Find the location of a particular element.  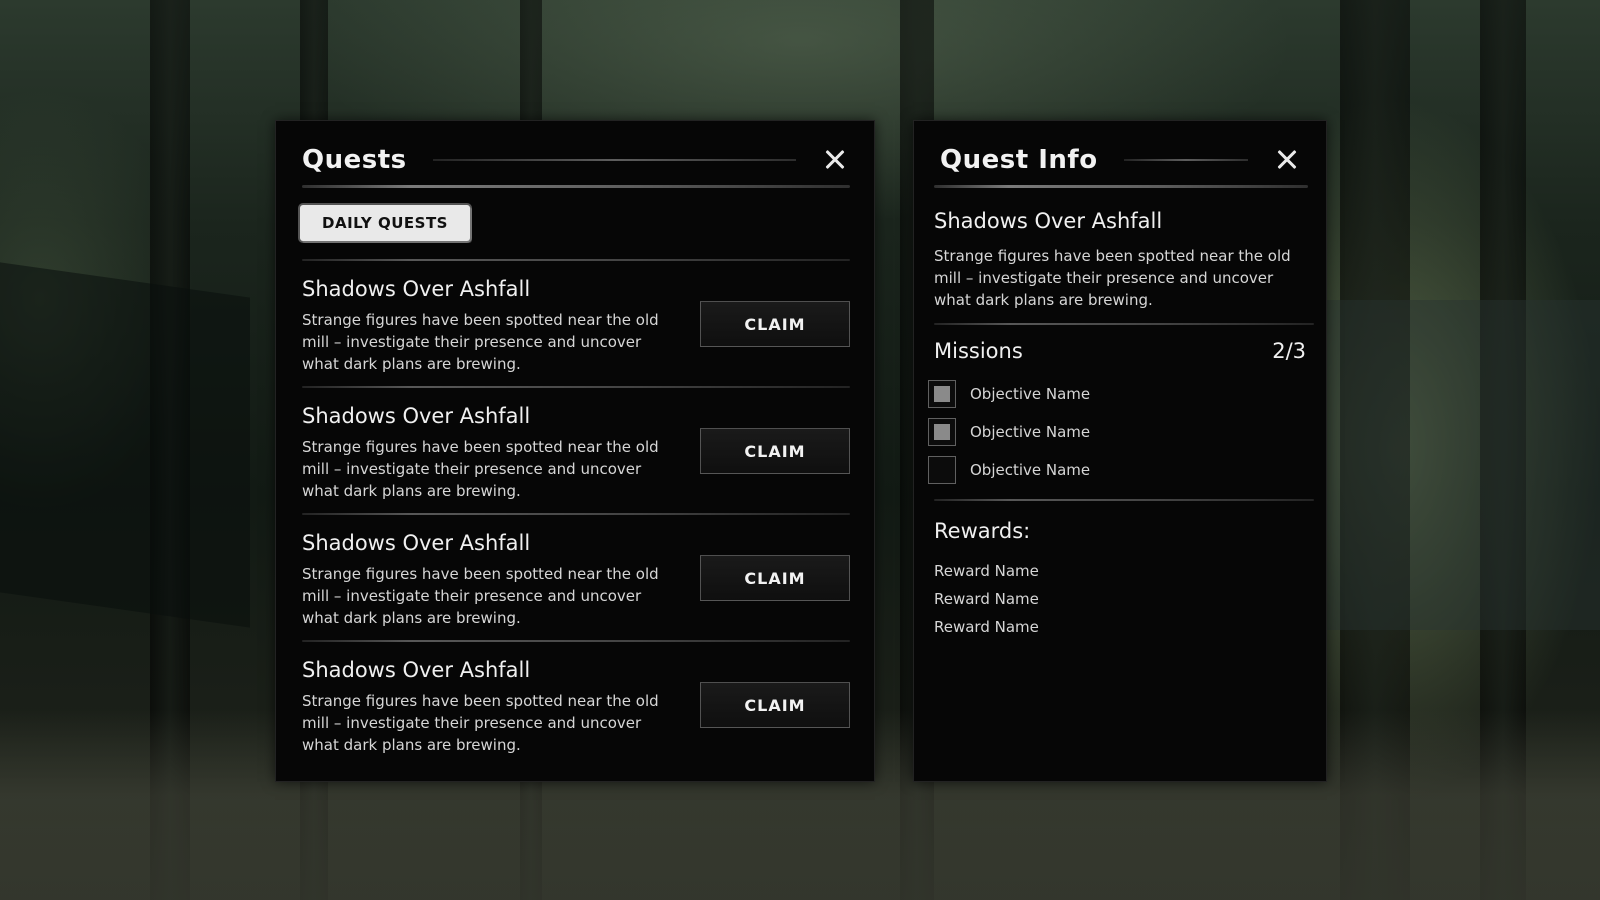

close-icon is located at coordinates (835, 160).